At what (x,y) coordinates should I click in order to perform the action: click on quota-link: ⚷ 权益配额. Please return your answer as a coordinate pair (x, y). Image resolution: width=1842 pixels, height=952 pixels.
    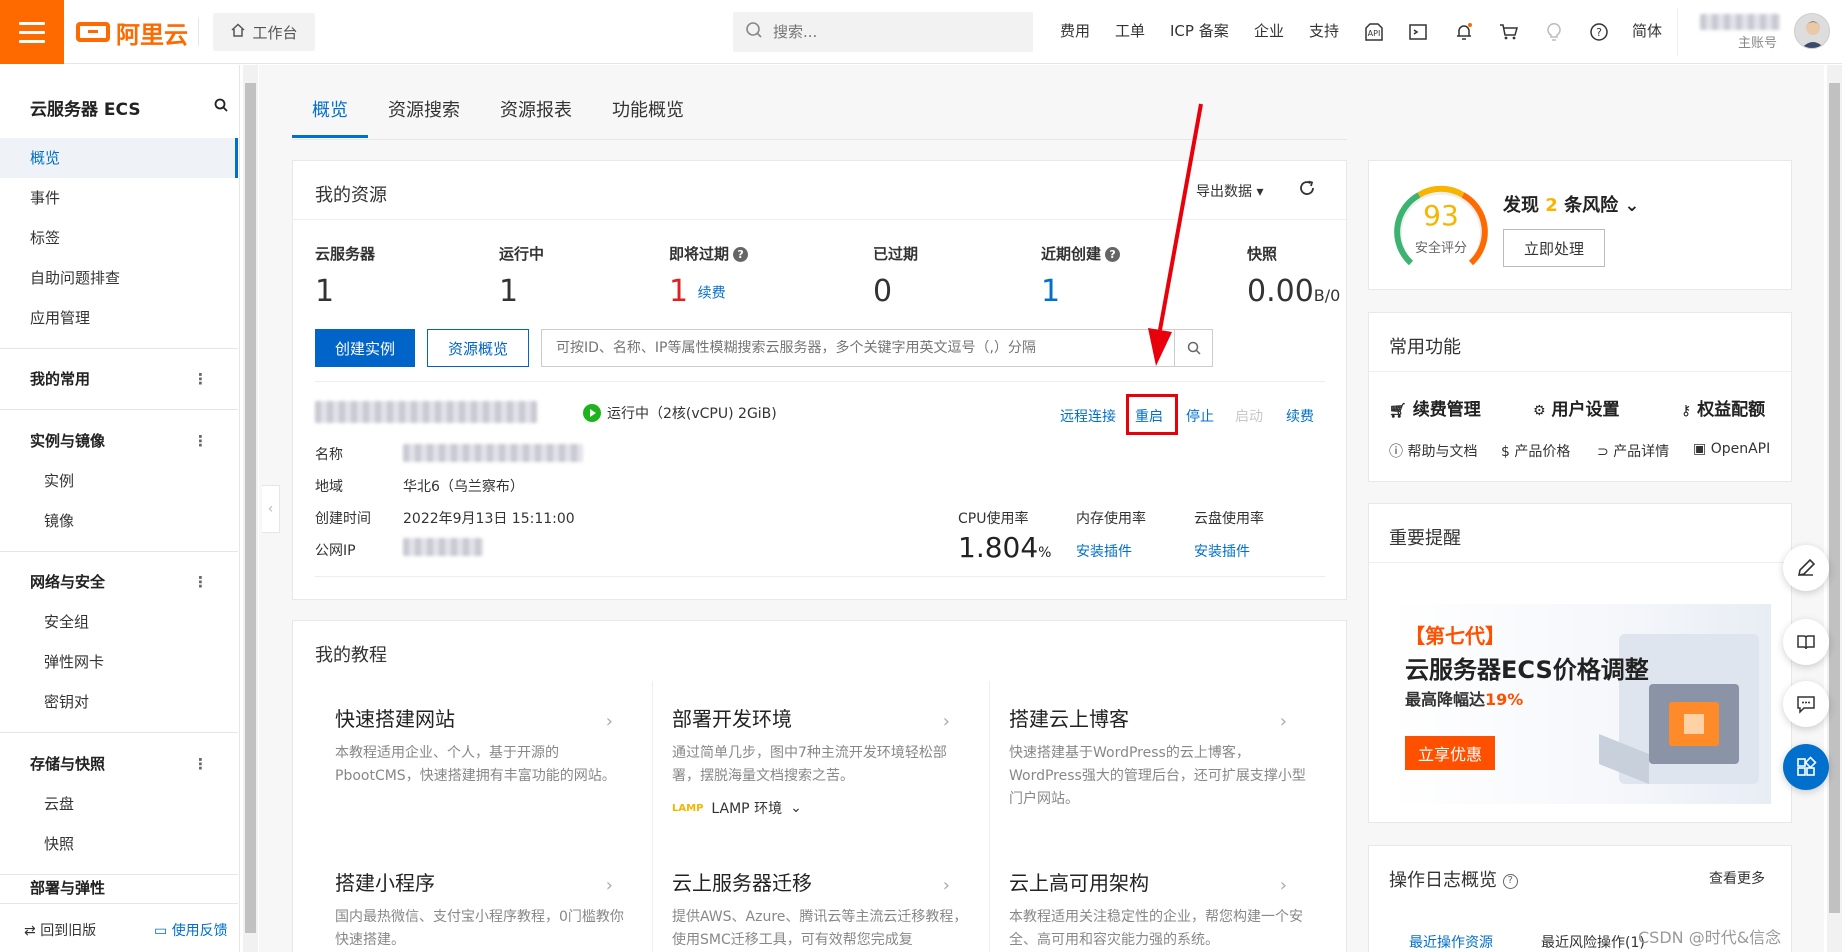
    Looking at the image, I should click on (1723, 407).